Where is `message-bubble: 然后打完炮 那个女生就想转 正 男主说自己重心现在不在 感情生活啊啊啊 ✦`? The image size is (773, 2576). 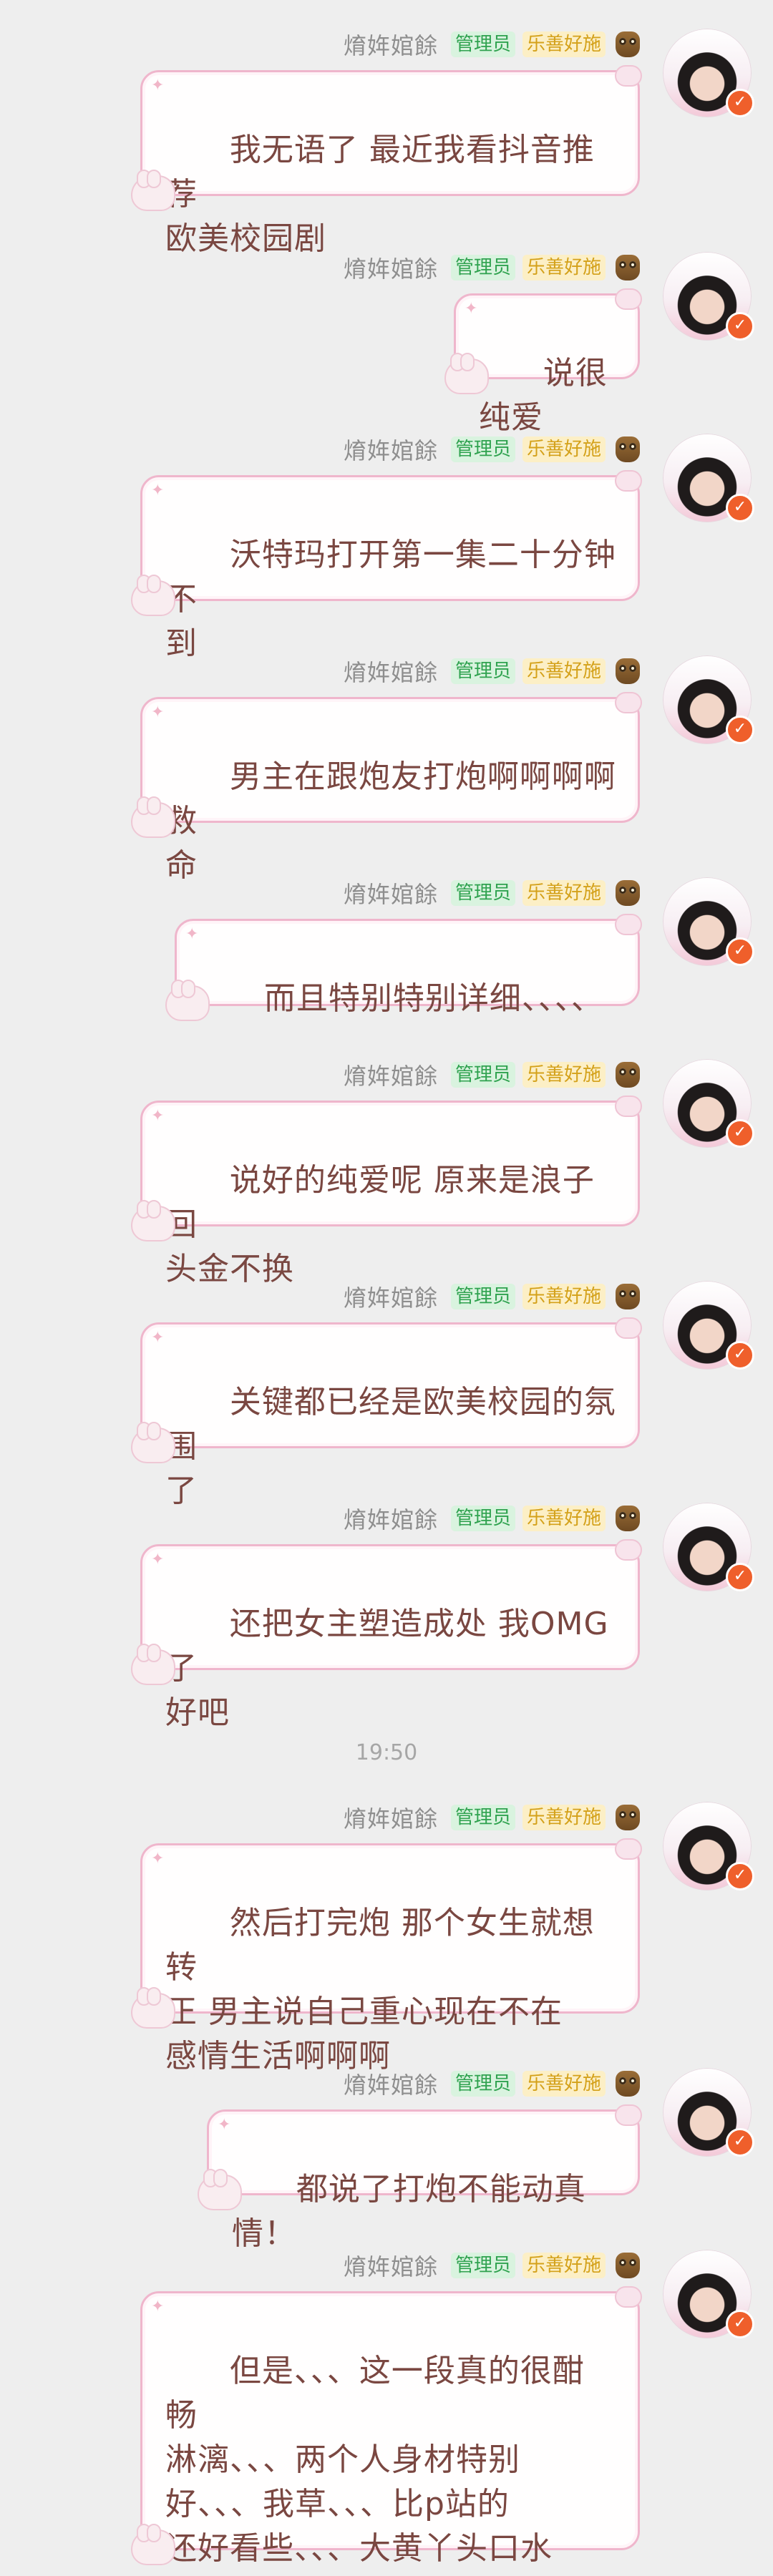
message-bubble: 然后打完炮 那个女生就想转 正 男主说自己重心现在不在 感情生活啊啊啊 ✦ is located at coordinates (386, 1956).